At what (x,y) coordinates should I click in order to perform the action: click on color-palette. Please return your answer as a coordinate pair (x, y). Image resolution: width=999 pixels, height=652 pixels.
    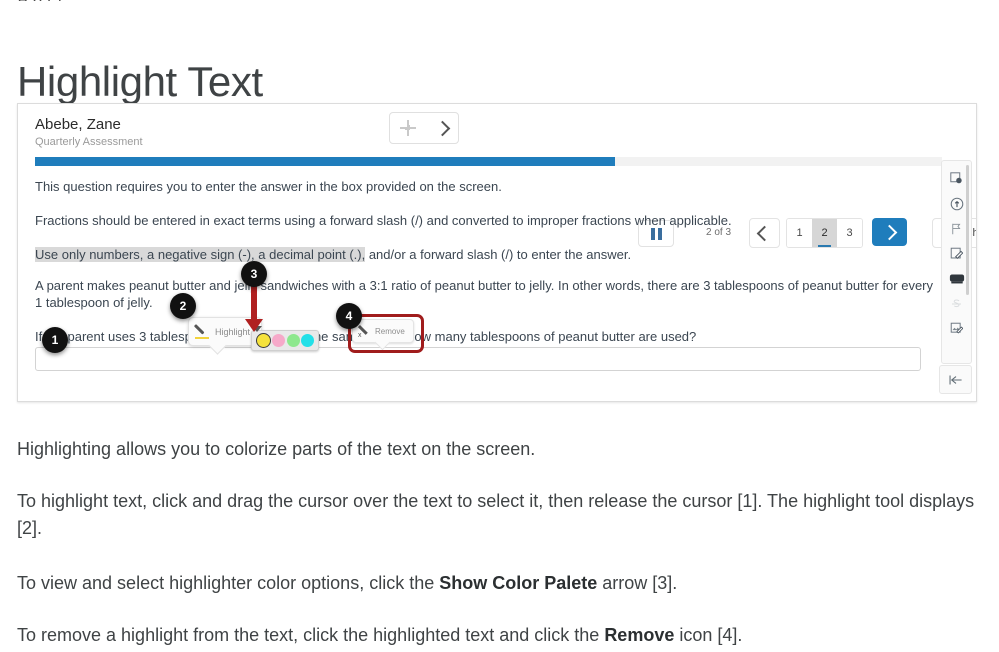
    Looking at the image, I should click on (285, 340).